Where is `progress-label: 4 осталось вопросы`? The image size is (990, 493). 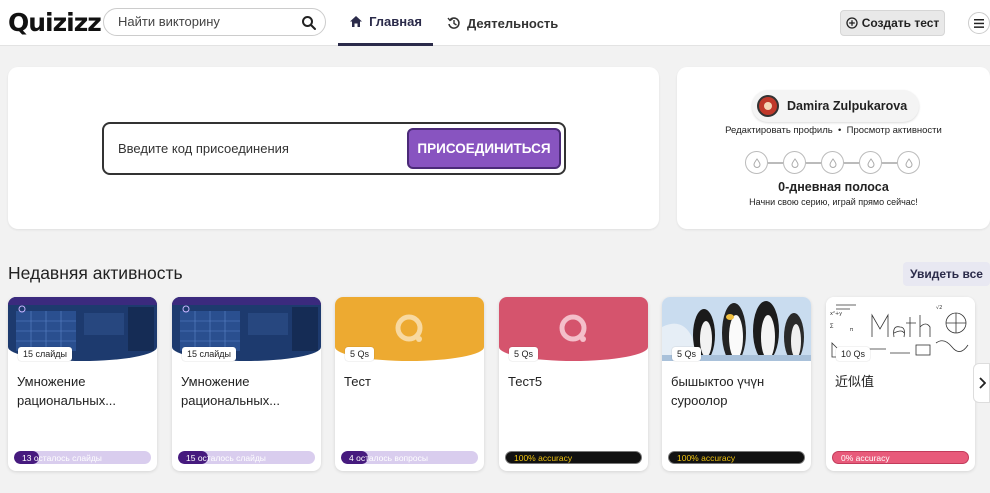
progress-label: 4 осталось вопросы is located at coordinates (388, 457).